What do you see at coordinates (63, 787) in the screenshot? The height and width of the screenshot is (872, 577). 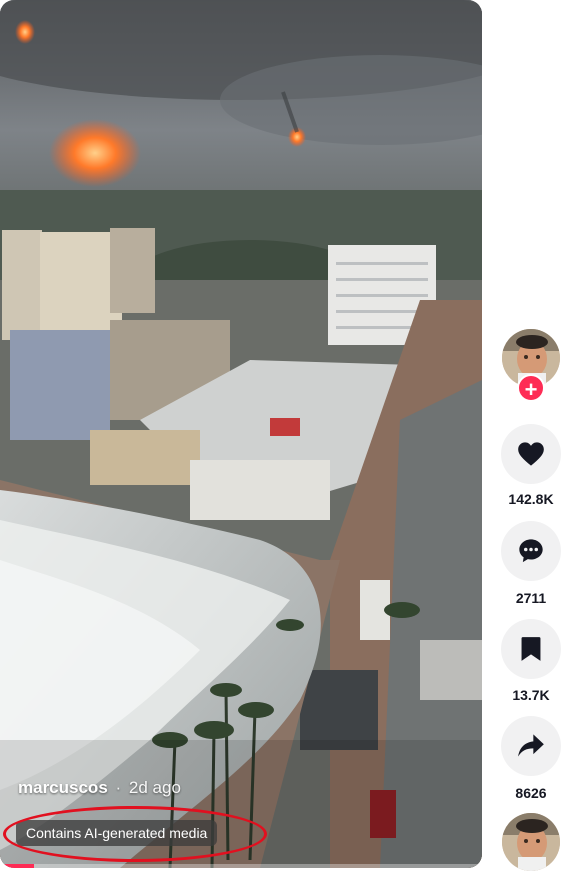 I see `username: marcuscos` at bounding box center [63, 787].